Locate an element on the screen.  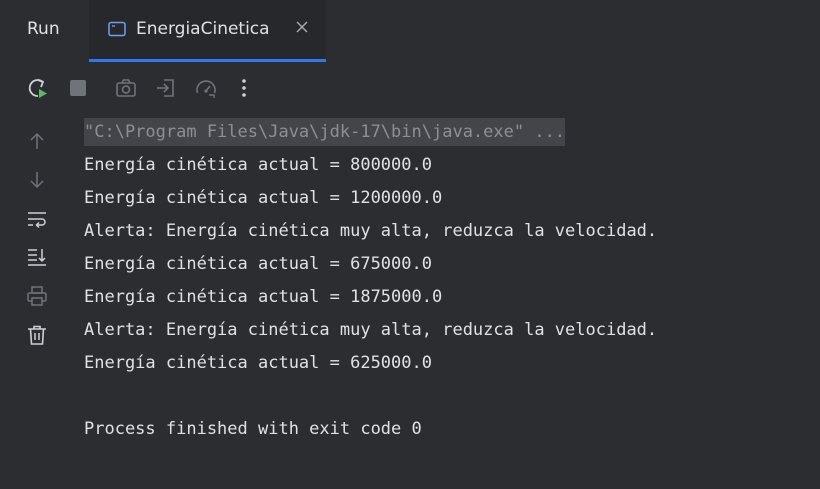
camera-icon is located at coordinates (126, 88).